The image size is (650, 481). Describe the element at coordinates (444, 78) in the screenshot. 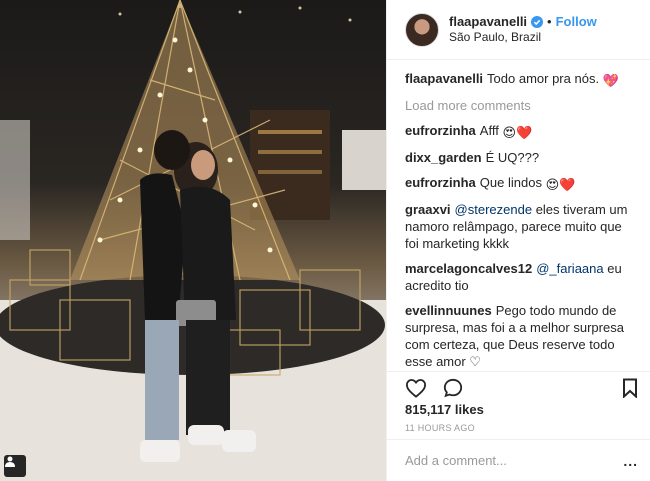

I see `caption-username: flaapavanelli` at that location.